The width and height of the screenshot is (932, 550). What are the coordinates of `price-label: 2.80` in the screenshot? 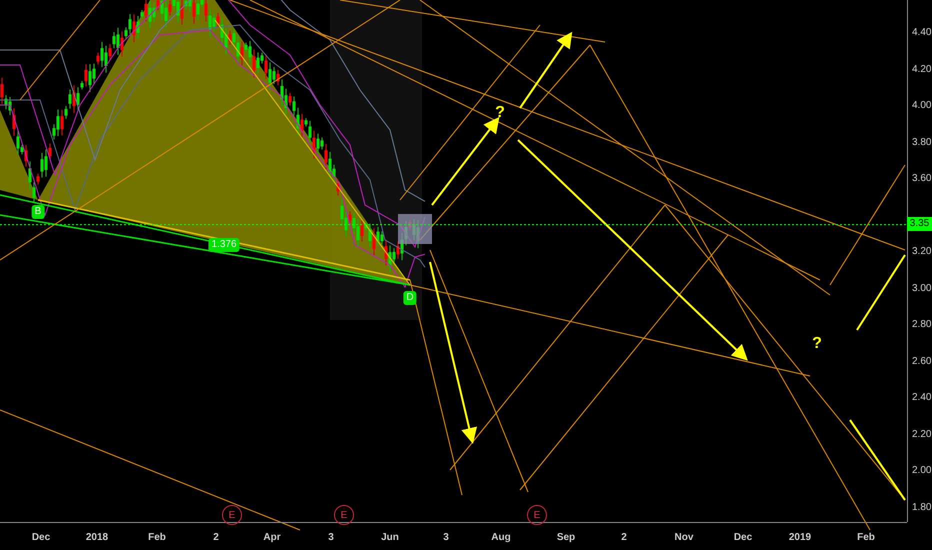 It's located at (922, 325).